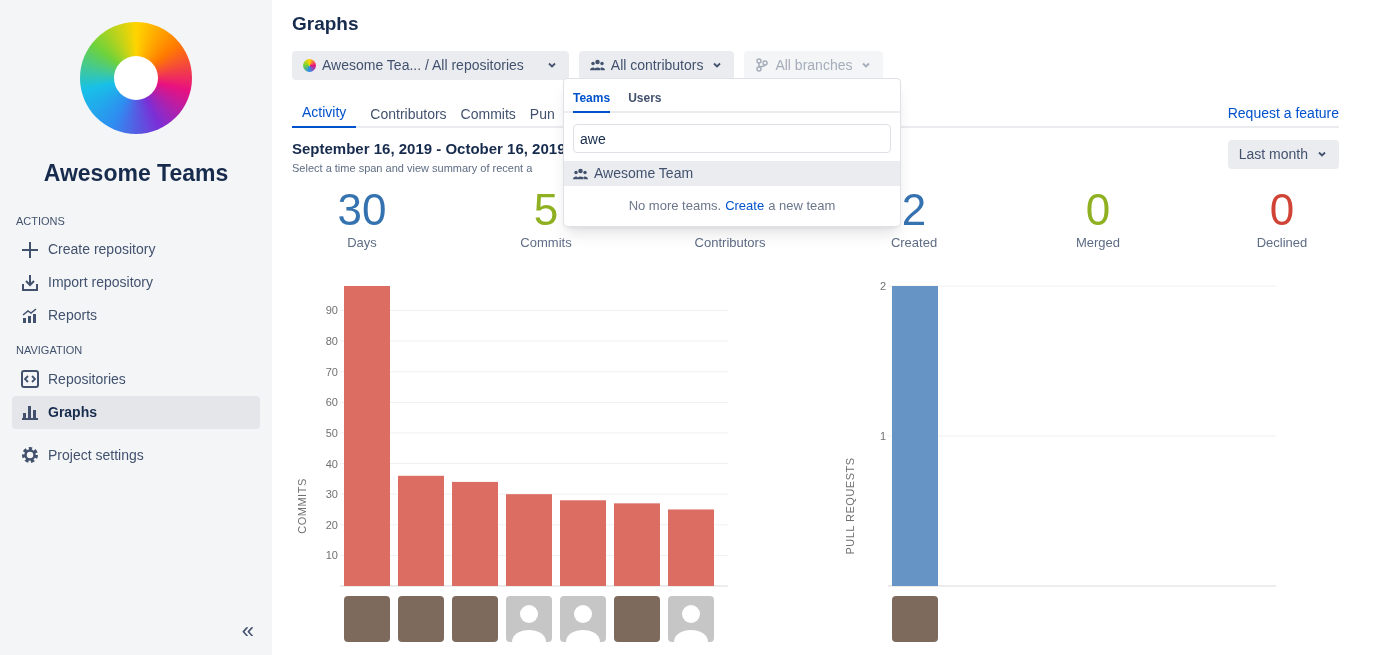 This screenshot has width=1379, height=655. I want to click on project-name: Awesome Teams, so click(136, 173).